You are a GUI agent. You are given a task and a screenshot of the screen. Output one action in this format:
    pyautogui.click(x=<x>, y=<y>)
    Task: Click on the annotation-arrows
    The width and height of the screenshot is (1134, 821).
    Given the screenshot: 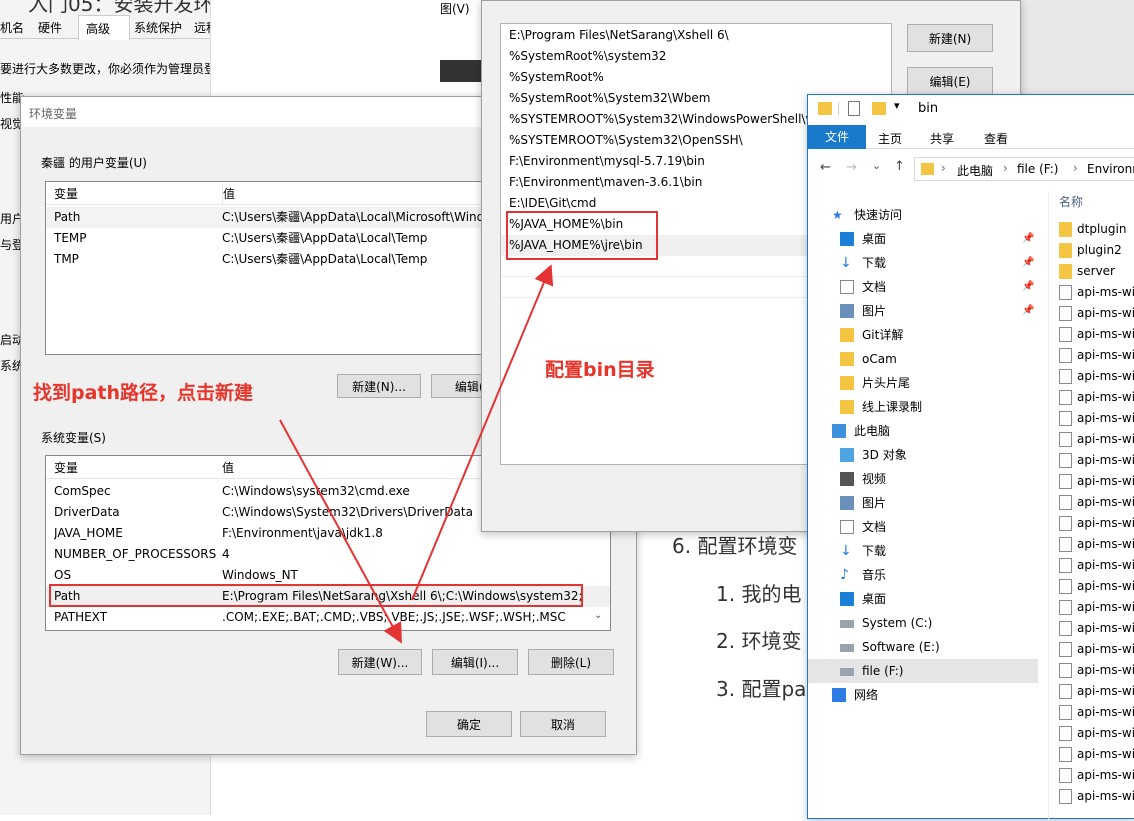 What is the action you would take?
    pyautogui.click(x=416, y=454)
    